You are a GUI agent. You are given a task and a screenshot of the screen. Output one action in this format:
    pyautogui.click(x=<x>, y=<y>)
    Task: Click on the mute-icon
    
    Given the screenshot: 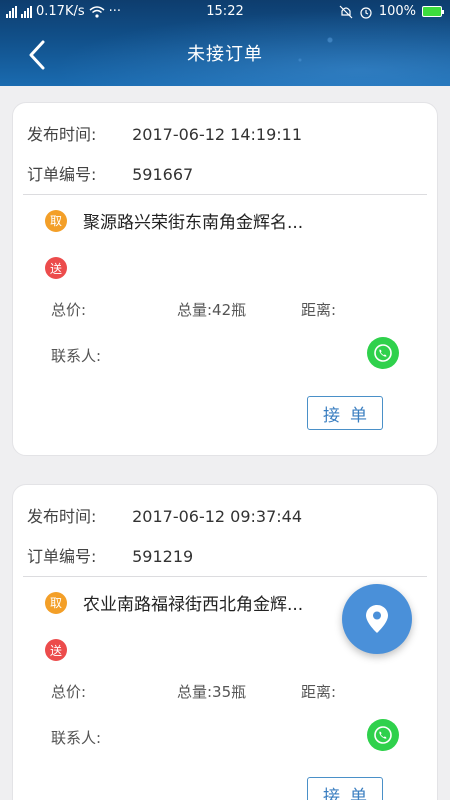 What is the action you would take?
    pyautogui.click(x=346, y=11)
    